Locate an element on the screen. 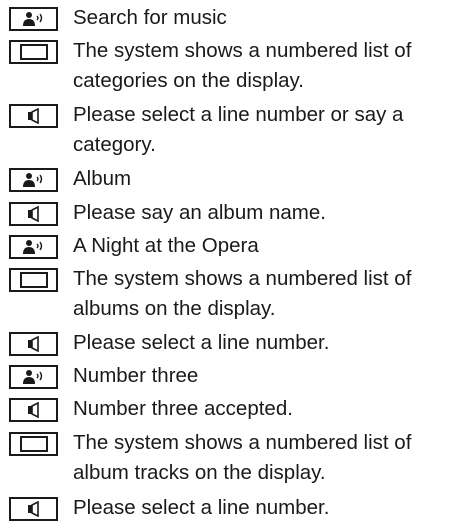 The height and width of the screenshot is (532, 454). dialog-step: Album is located at coordinates (227, 180).